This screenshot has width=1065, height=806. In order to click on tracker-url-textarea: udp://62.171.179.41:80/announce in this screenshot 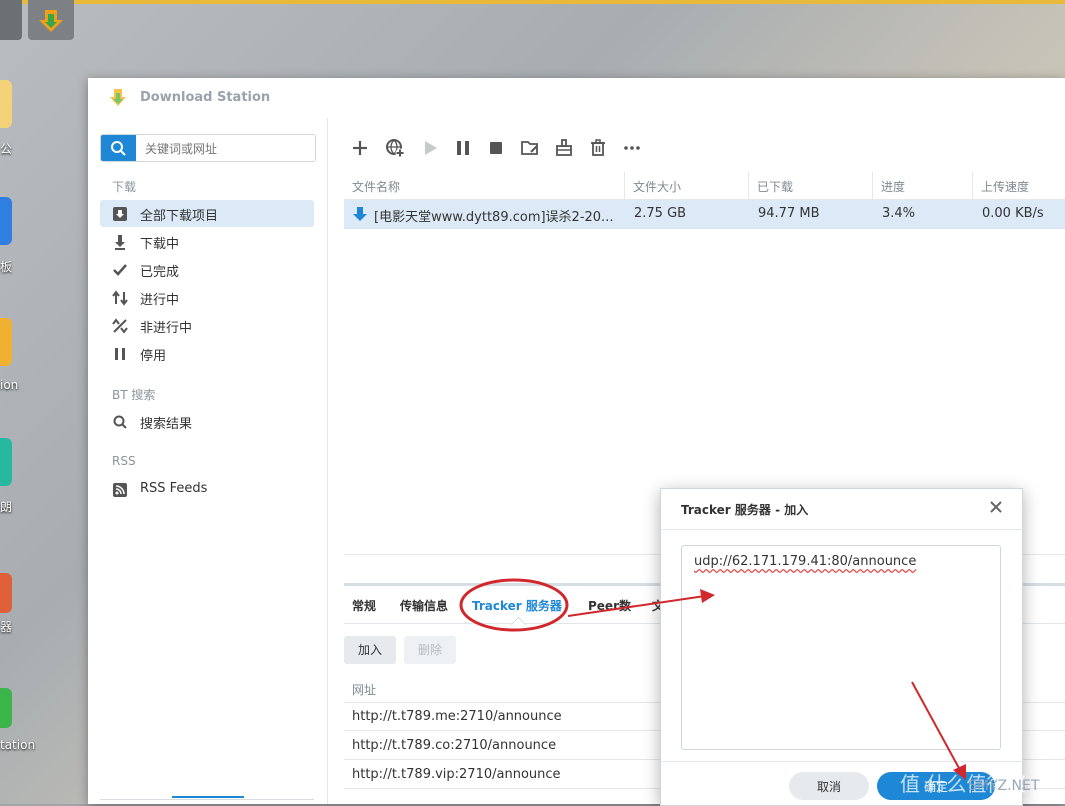, I will do `click(841, 647)`.